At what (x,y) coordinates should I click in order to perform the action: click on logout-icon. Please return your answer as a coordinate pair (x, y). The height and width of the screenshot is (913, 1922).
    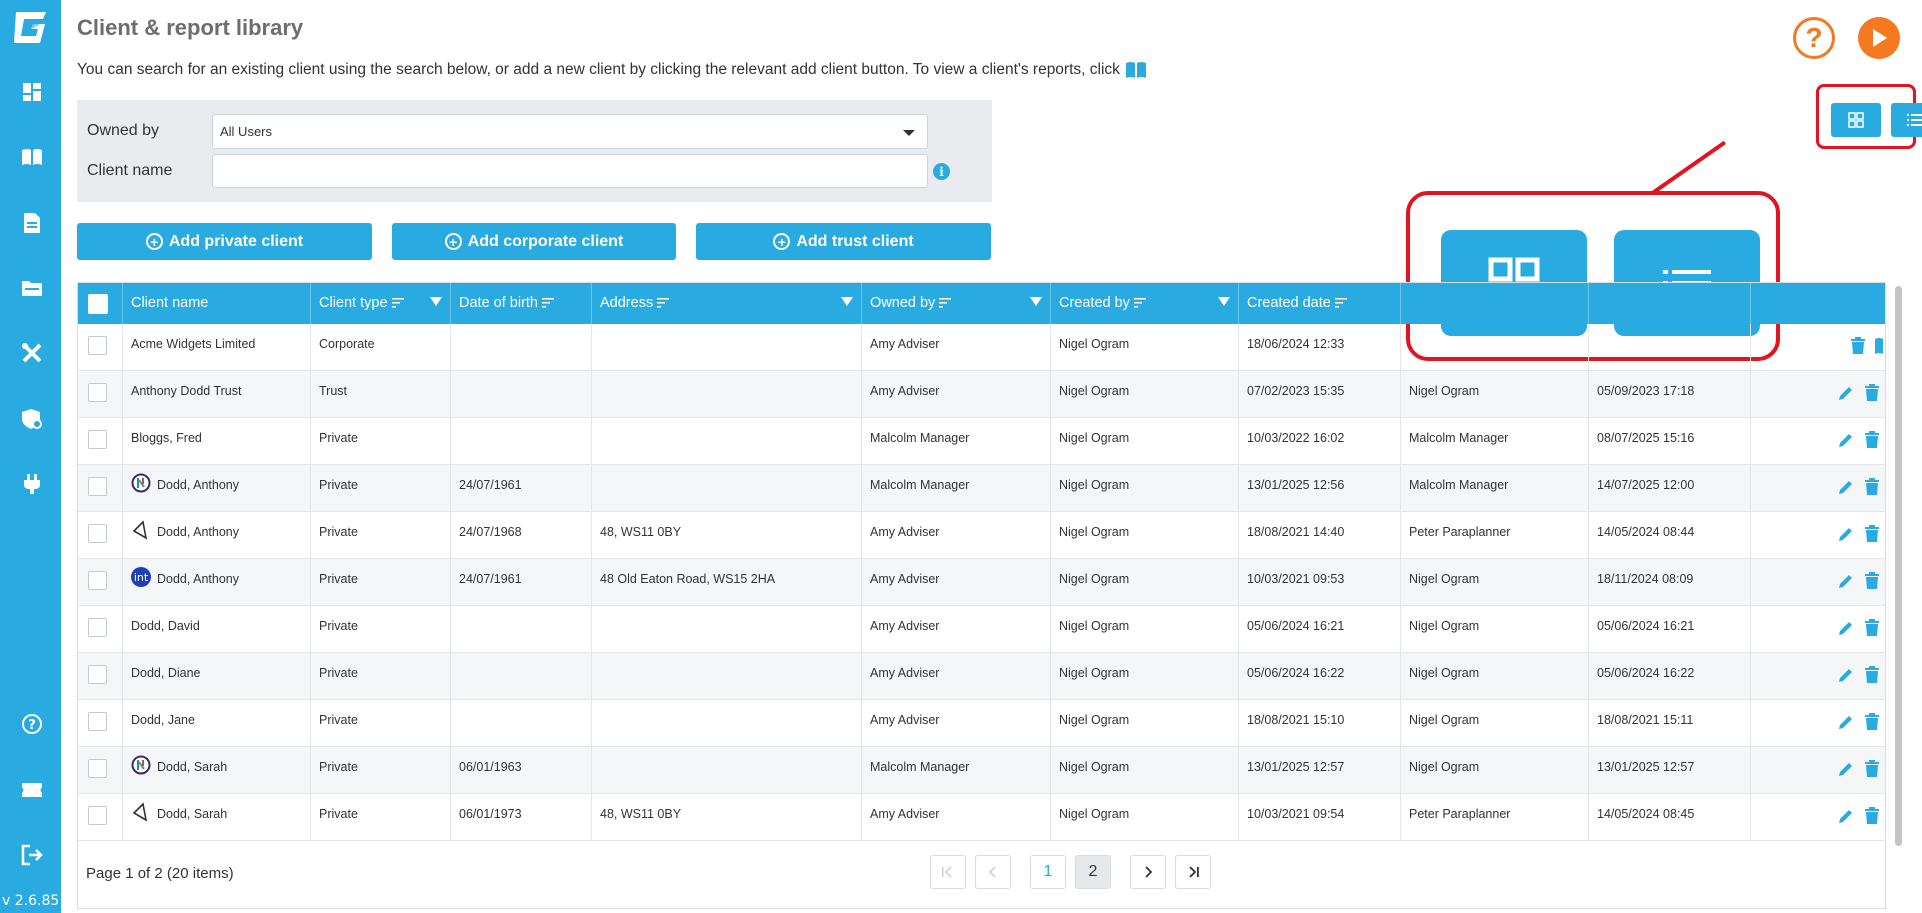
    Looking at the image, I should click on (32, 855).